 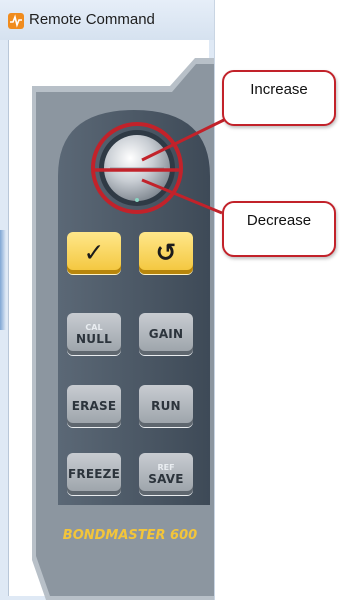 I want to click on increase-callout: Increase, so click(x=279, y=98).